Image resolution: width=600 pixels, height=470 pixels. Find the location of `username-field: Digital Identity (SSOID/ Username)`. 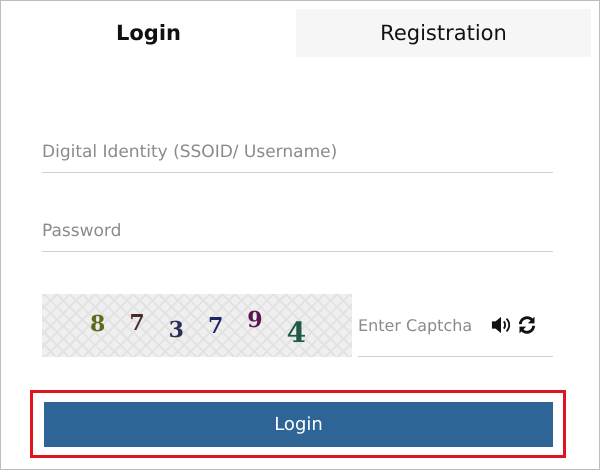

username-field: Digital Identity (SSOID/ Username) is located at coordinates (297, 152).